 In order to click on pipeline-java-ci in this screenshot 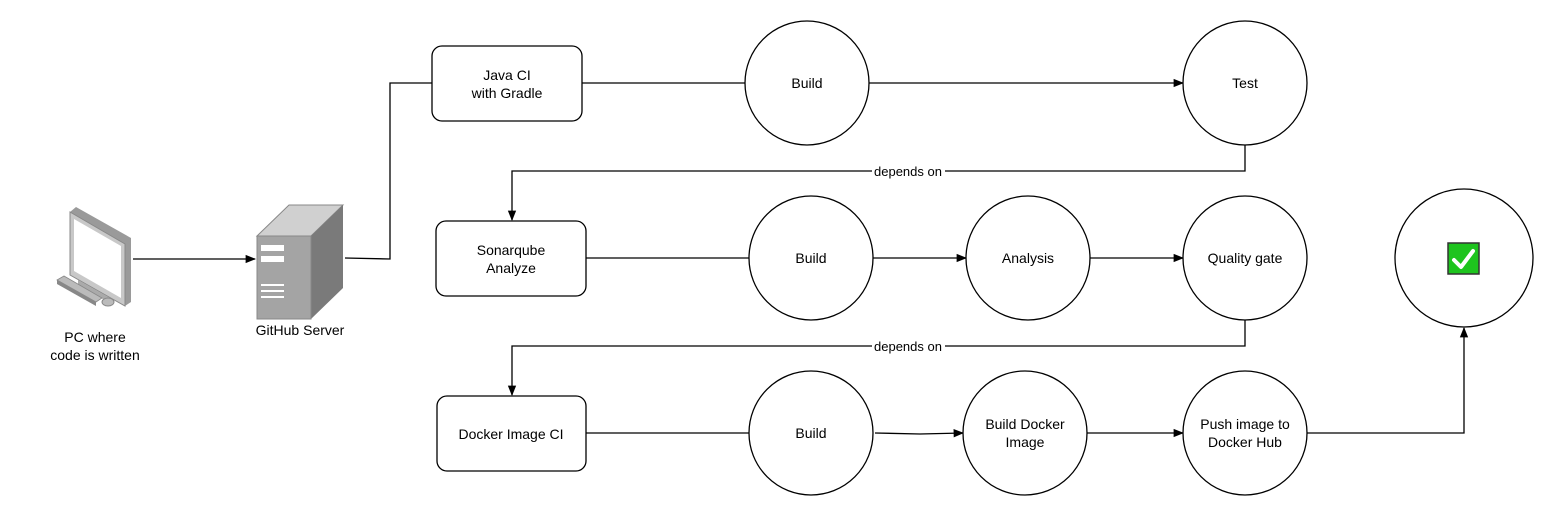, I will do `click(507, 83)`.